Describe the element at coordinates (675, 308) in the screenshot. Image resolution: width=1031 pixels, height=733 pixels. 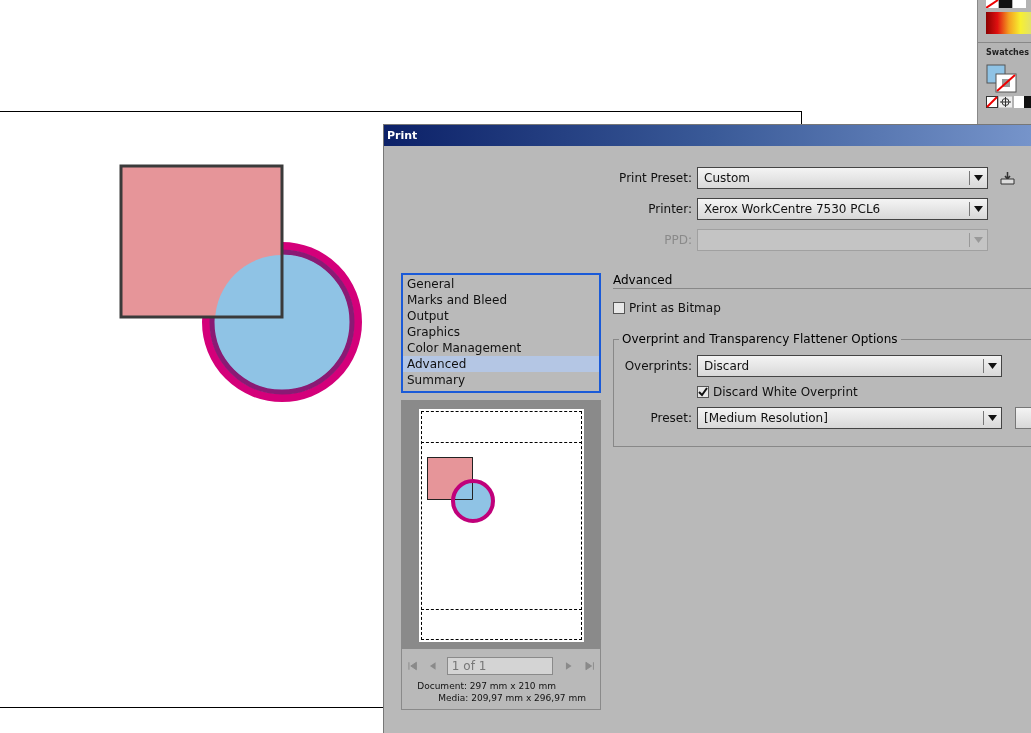
I see `checkbox-label: Print as Bitmap` at that location.